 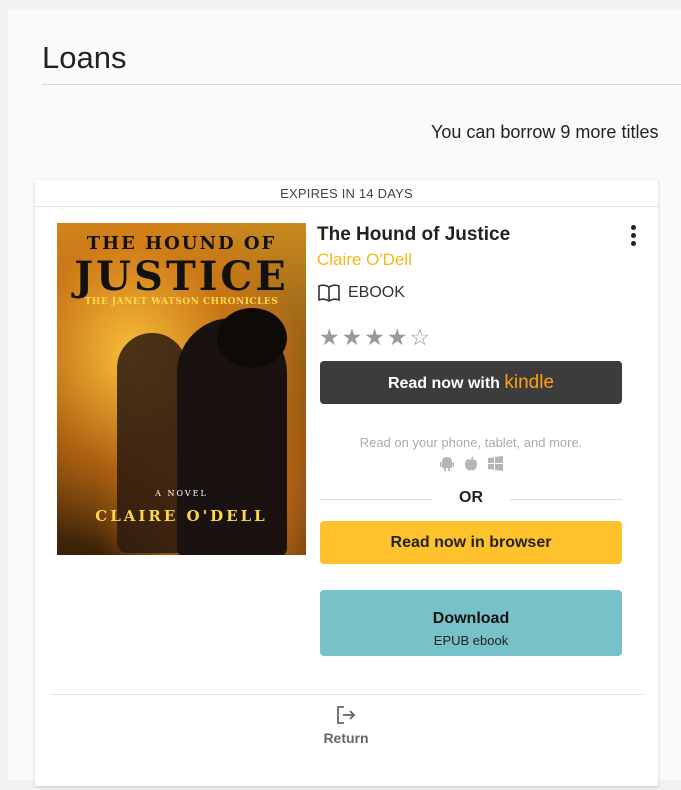 What do you see at coordinates (566, 499) in the screenshot?
I see `or-divider-line` at bounding box center [566, 499].